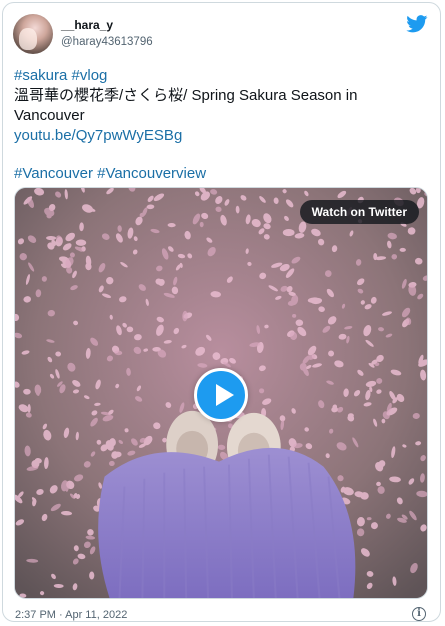 The image size is (445, 626). I want to click on hashtags-vancouver: #Vancouver #Vancouverview, so click(224, 174).